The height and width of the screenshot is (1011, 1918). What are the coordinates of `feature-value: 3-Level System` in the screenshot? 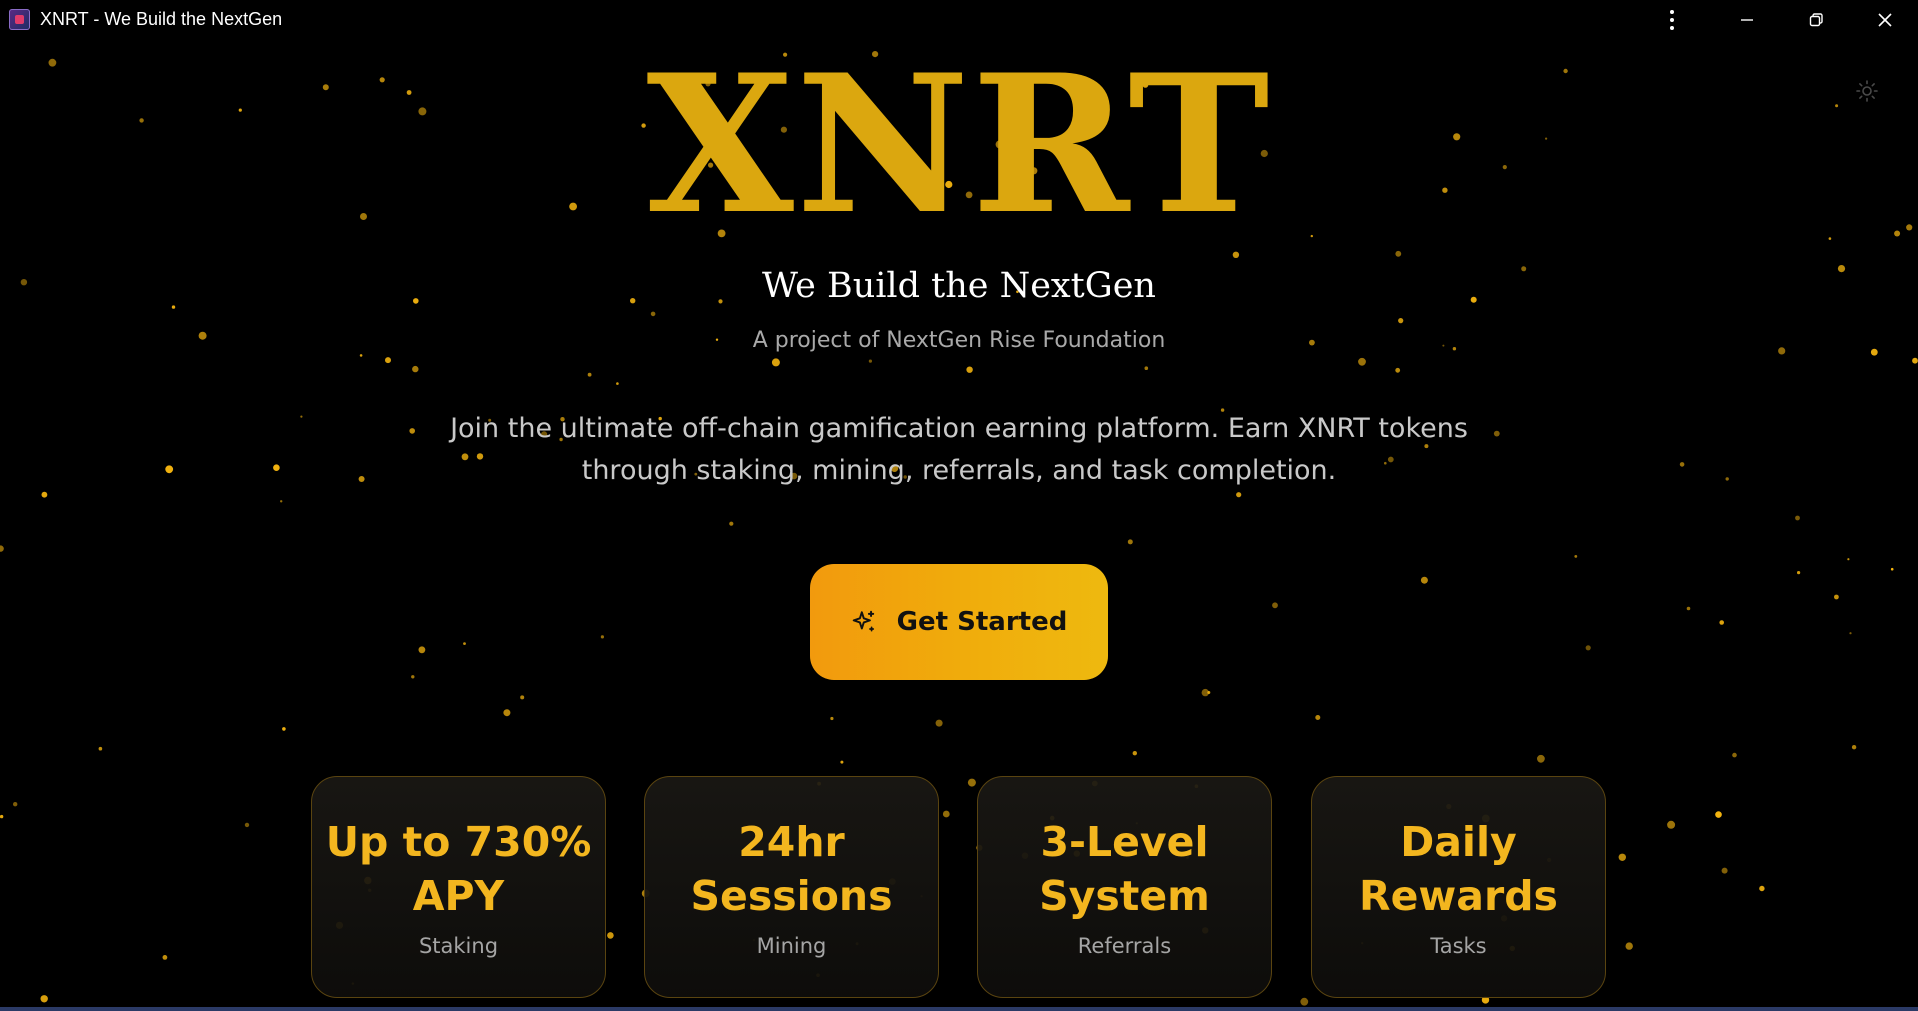 It's located at (1124, 869).